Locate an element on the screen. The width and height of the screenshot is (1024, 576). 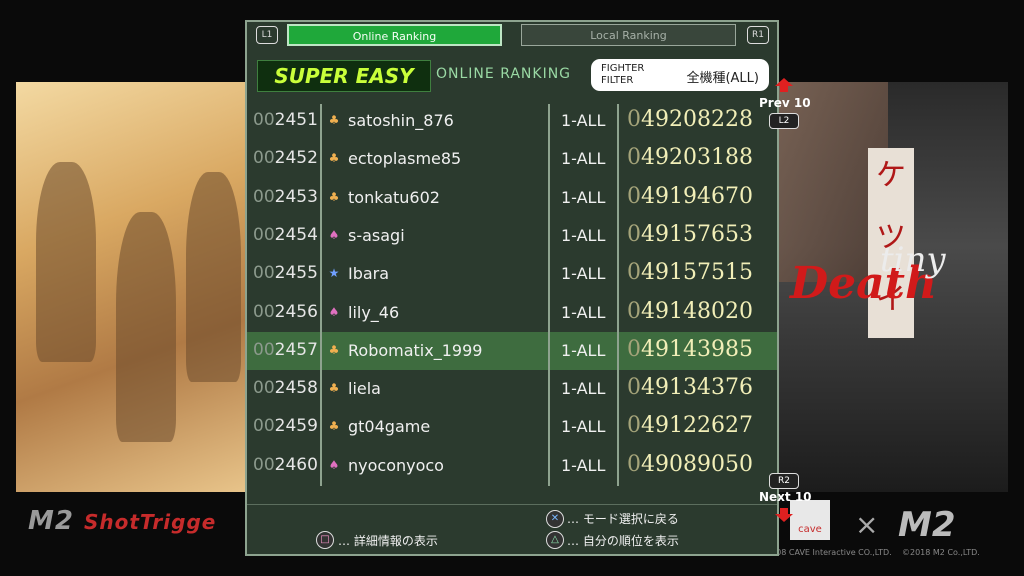
rank-value: 2460 is located at coordinates (296, 464).